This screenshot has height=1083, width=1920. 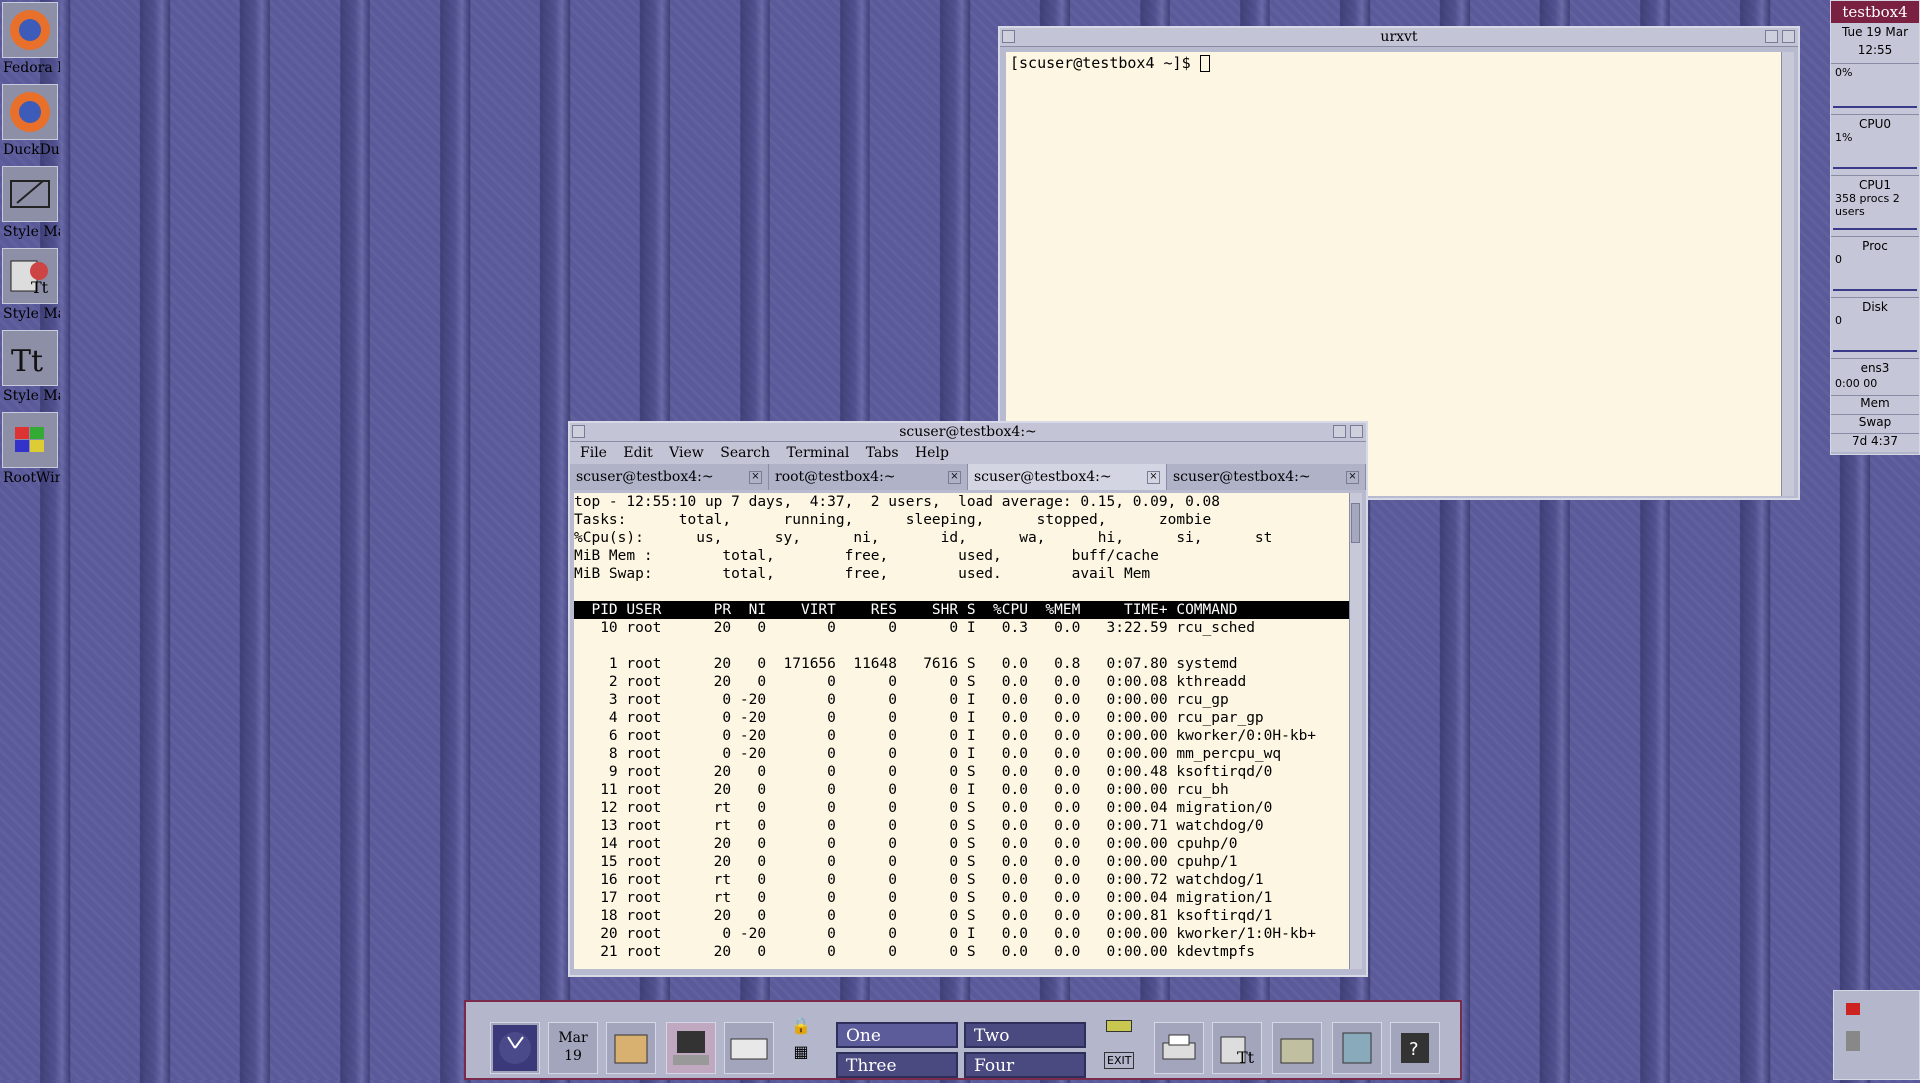 What do you see at coordinates (1875, 368) in the screenshot?
I see `net-label: ens3` at bounding box center [1875, 368].